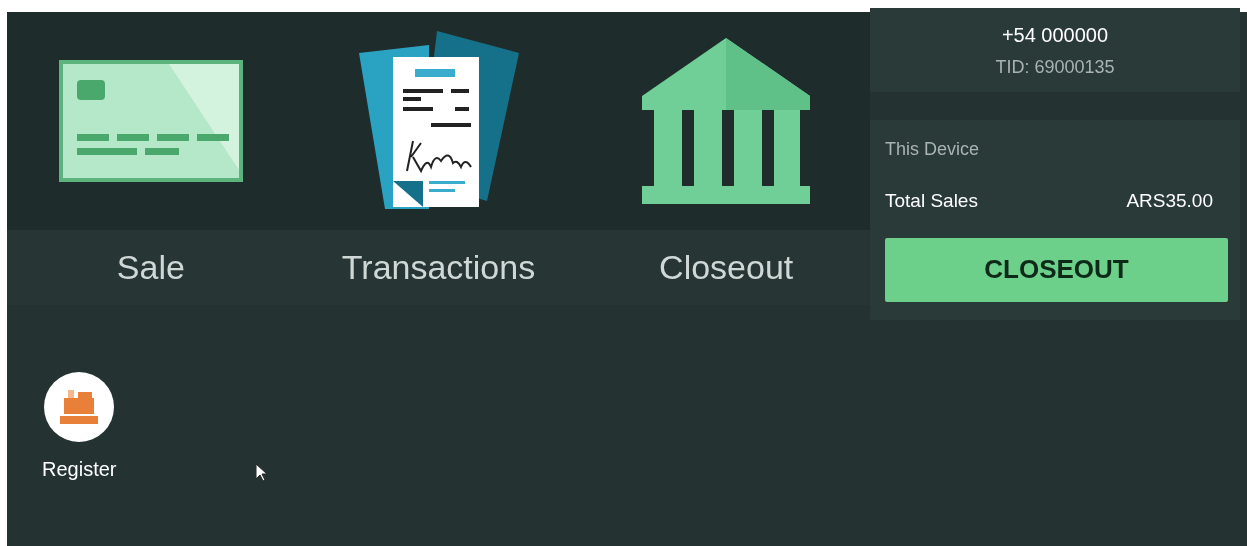 This screenshot has width=1247, height=546. I want to click on tile-label: Sale, so click(150, 267).